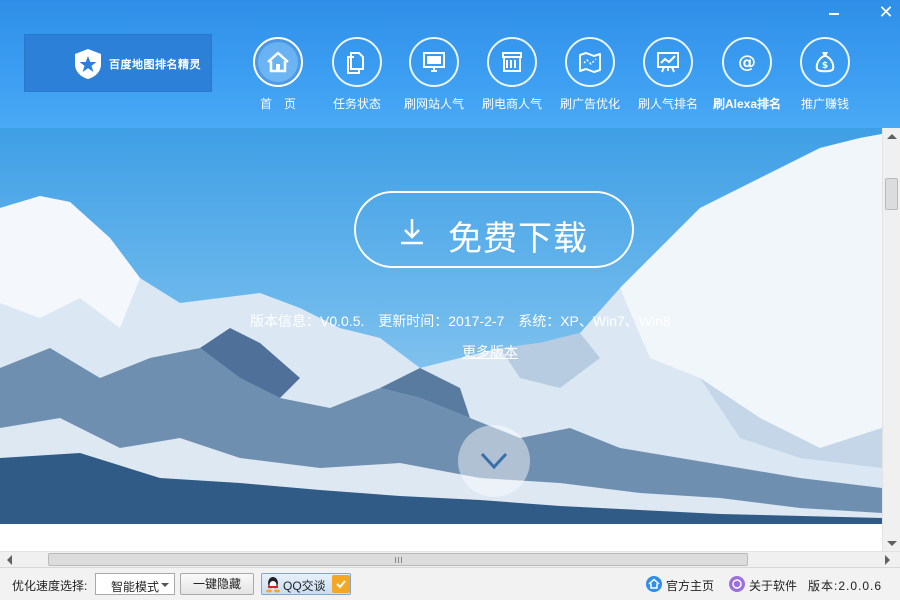 This screenshot has width=900, height=600. I want to click on qq-chat-label: QQ交谈, so click(304, 586).